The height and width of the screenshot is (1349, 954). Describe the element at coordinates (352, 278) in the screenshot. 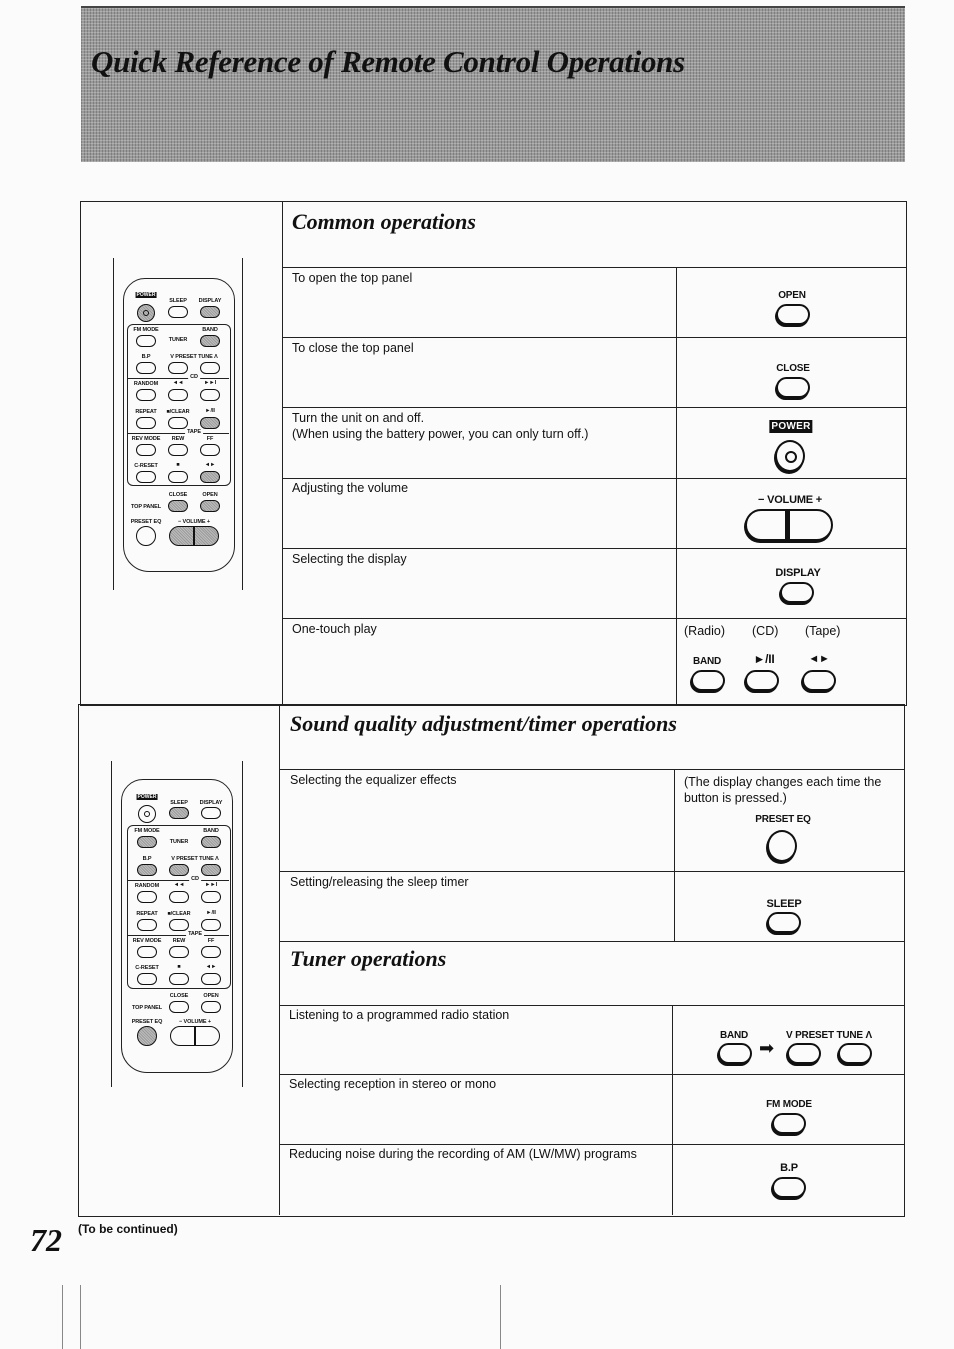

I see `operation-open-panel: To open the top panel` at that location.